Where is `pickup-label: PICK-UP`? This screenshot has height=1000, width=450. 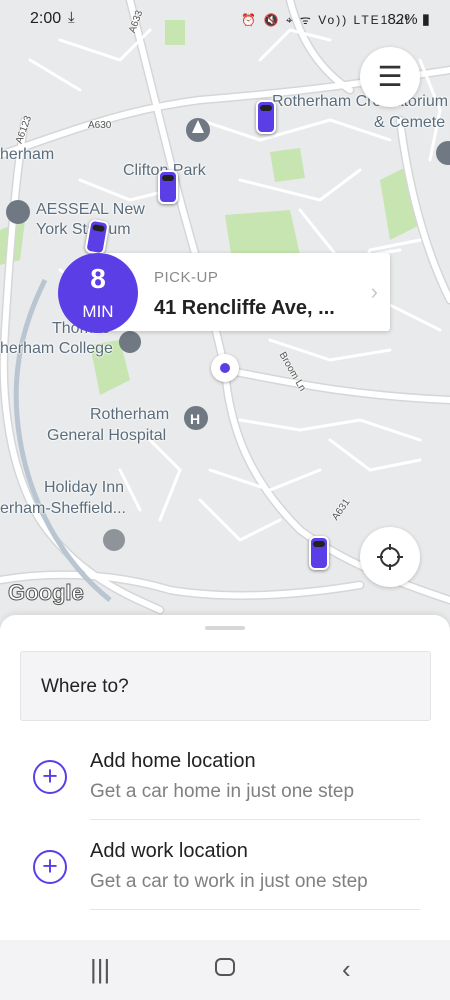
pickup-label: PICK-UP is located at coordinates (186, 277).